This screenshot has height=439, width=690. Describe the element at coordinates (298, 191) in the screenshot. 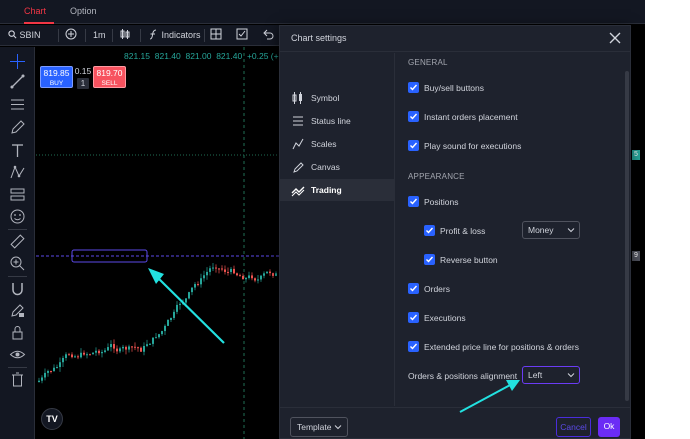

I see `trading-icon` at that location.